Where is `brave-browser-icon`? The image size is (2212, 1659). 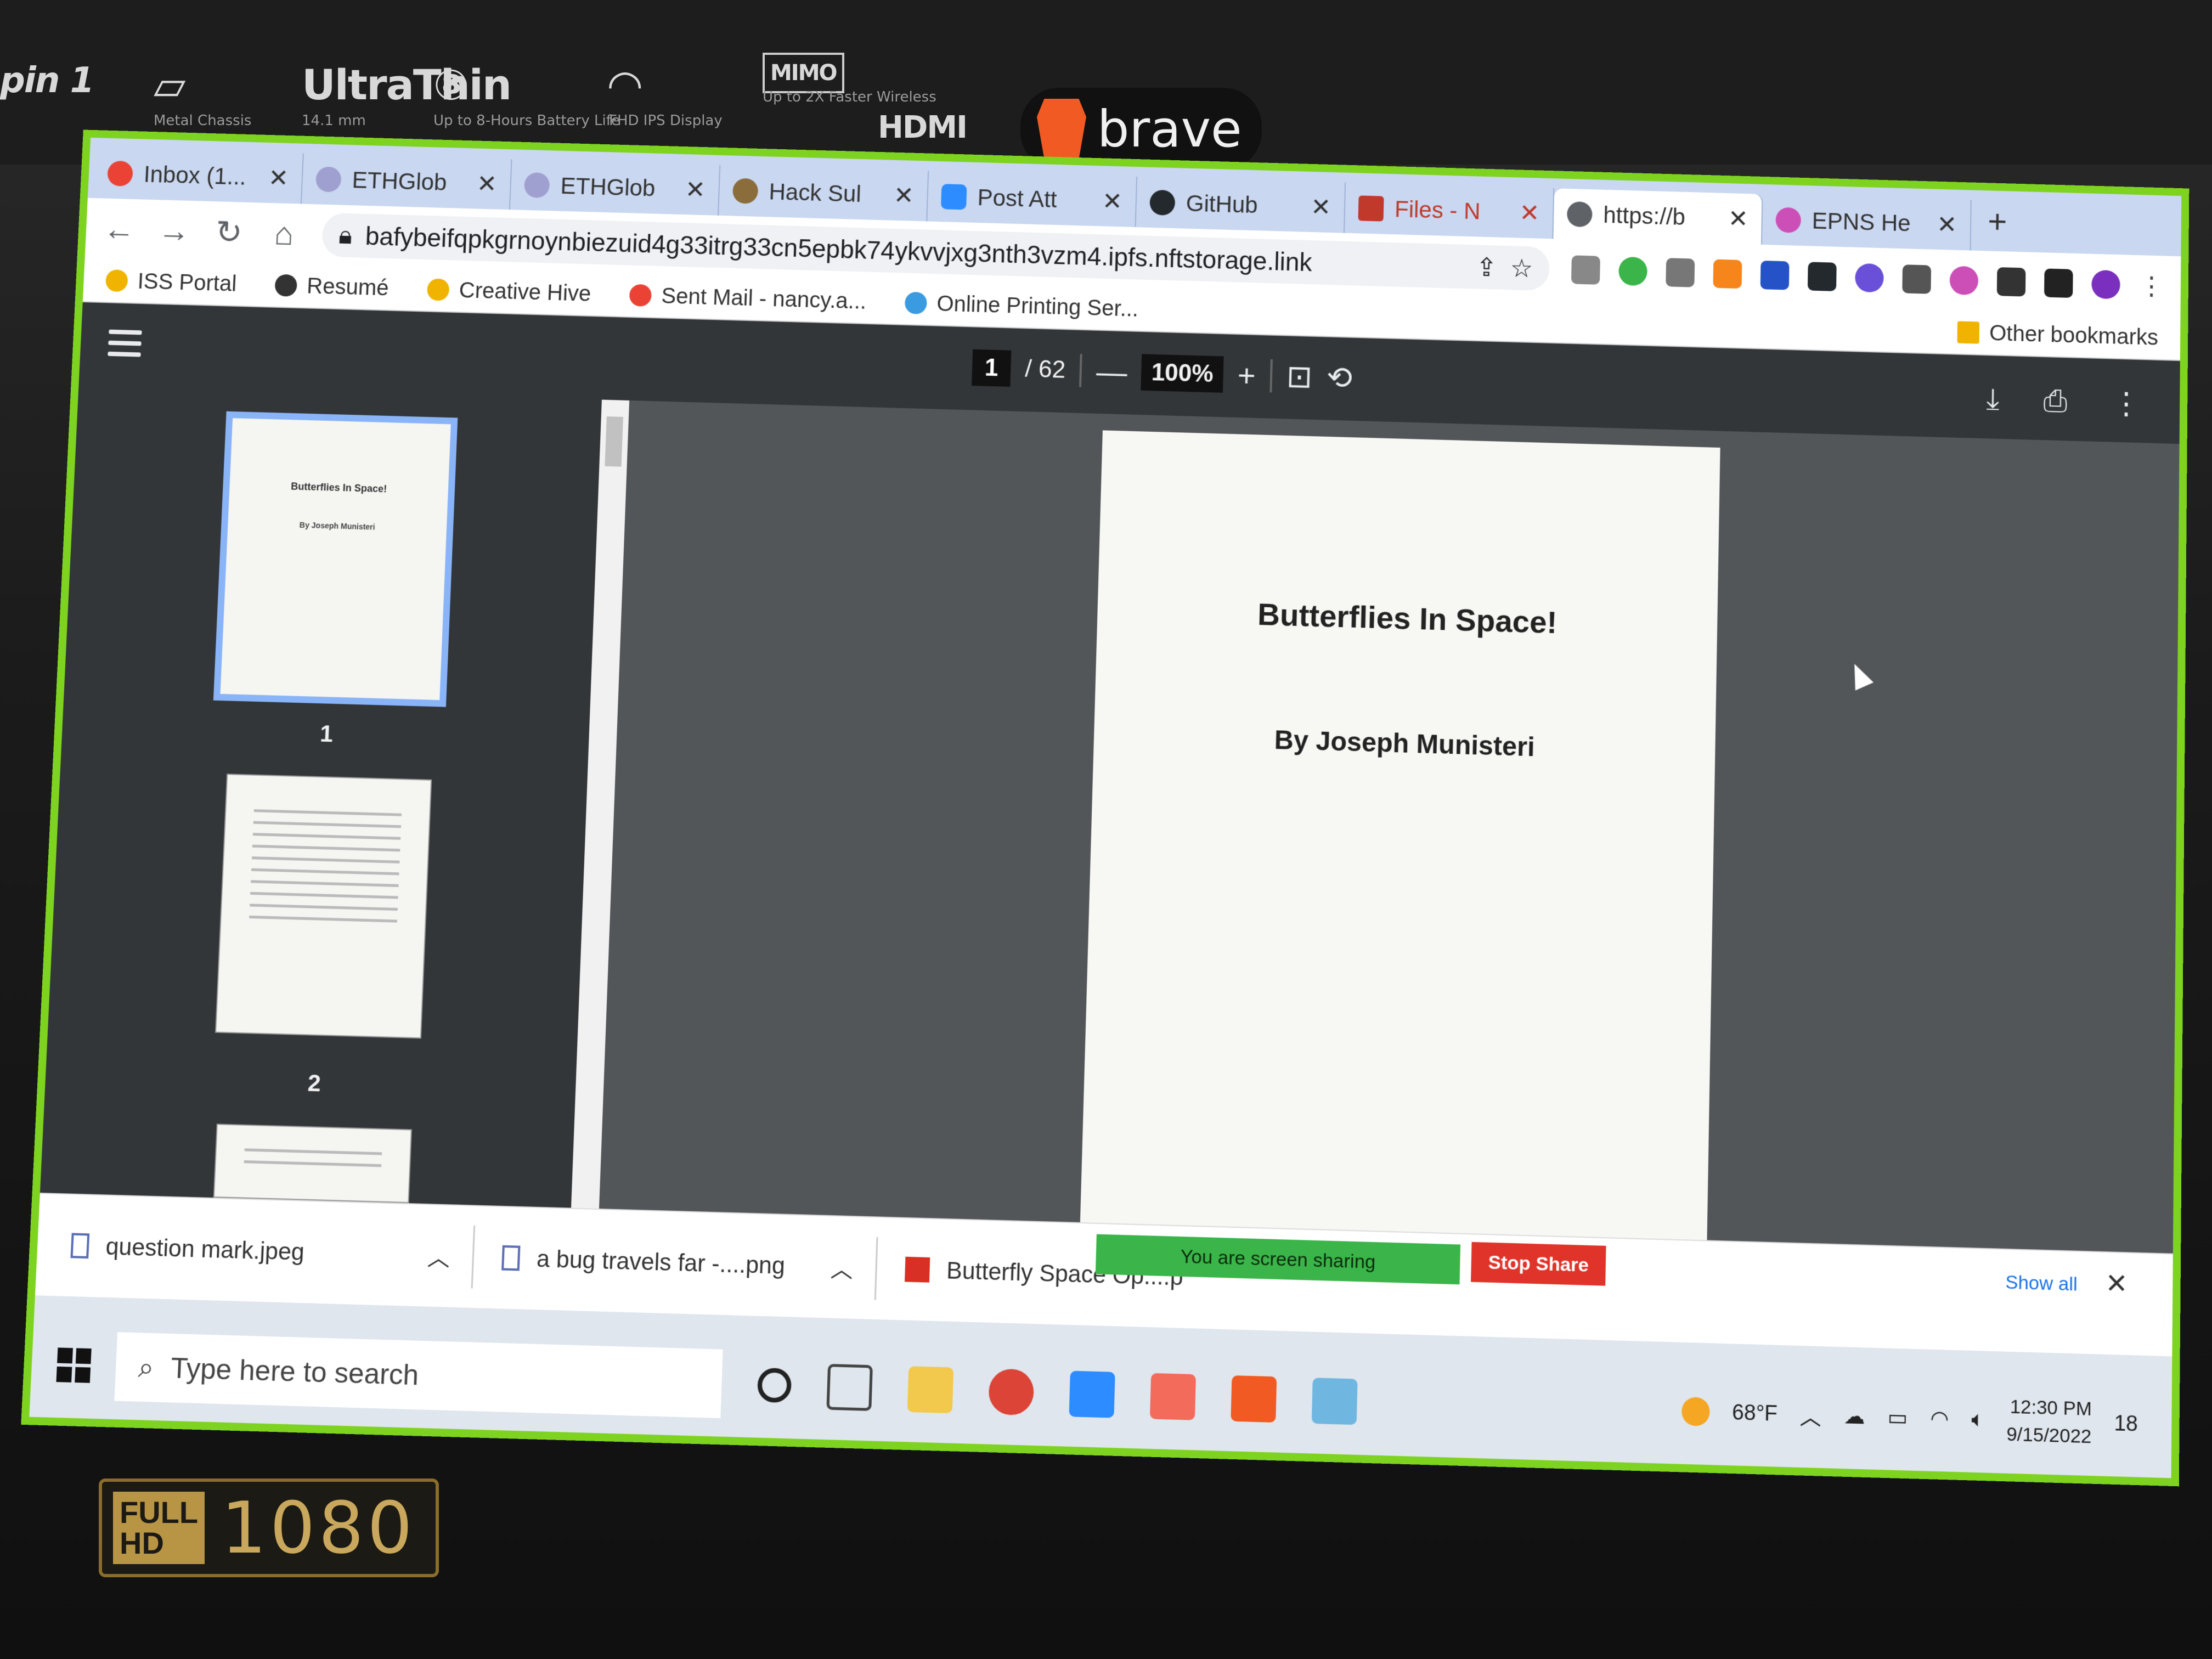
brave-browser-icon is located at coordinates (1254, 1399).